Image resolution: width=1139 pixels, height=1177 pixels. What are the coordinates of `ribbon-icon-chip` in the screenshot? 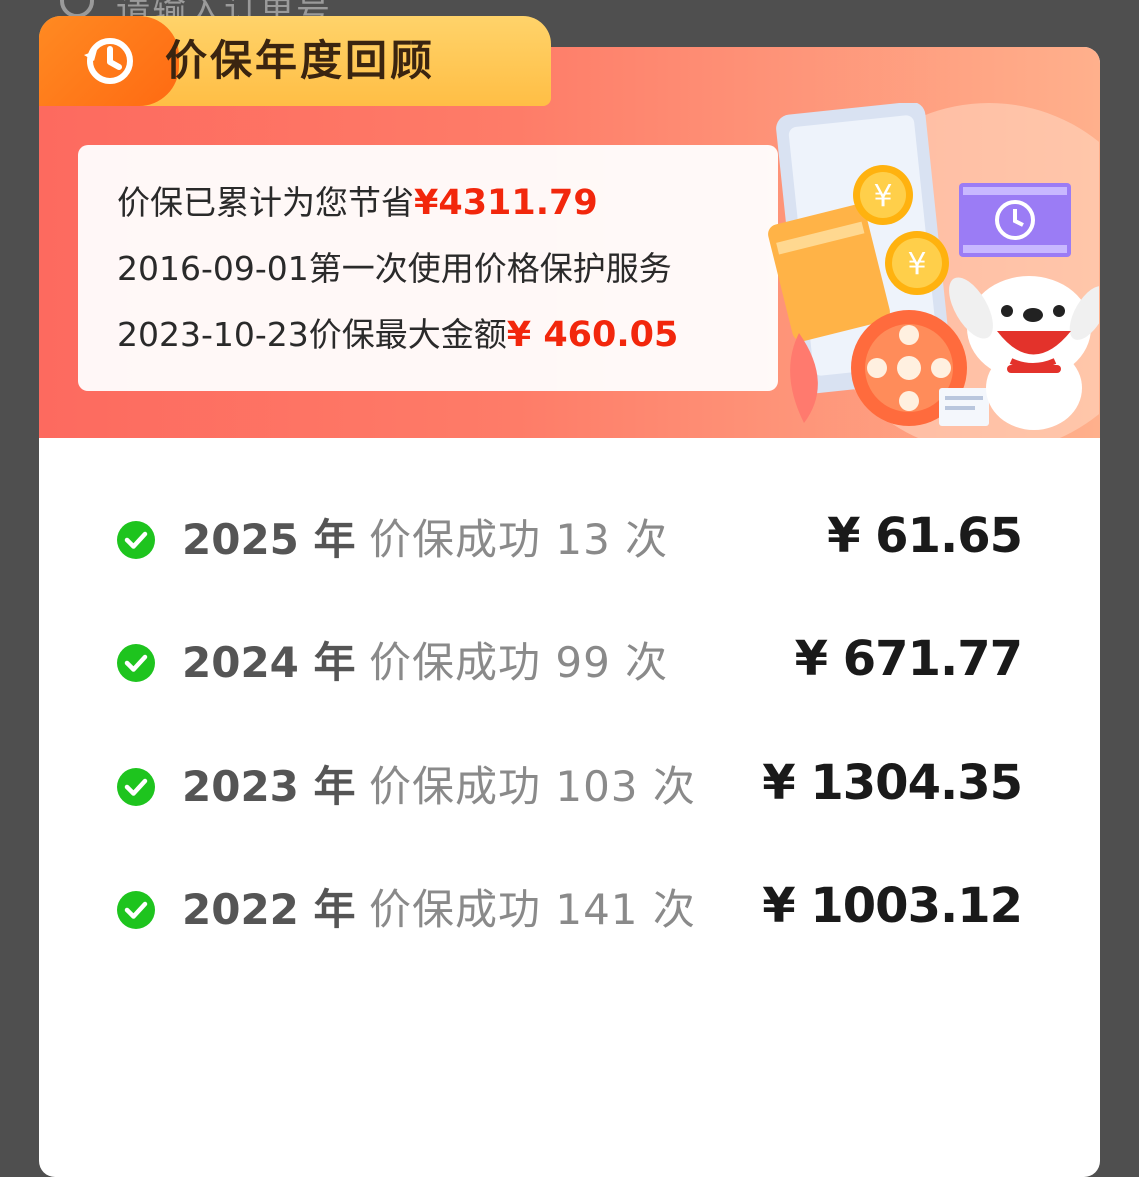 It's located at (109, 61).